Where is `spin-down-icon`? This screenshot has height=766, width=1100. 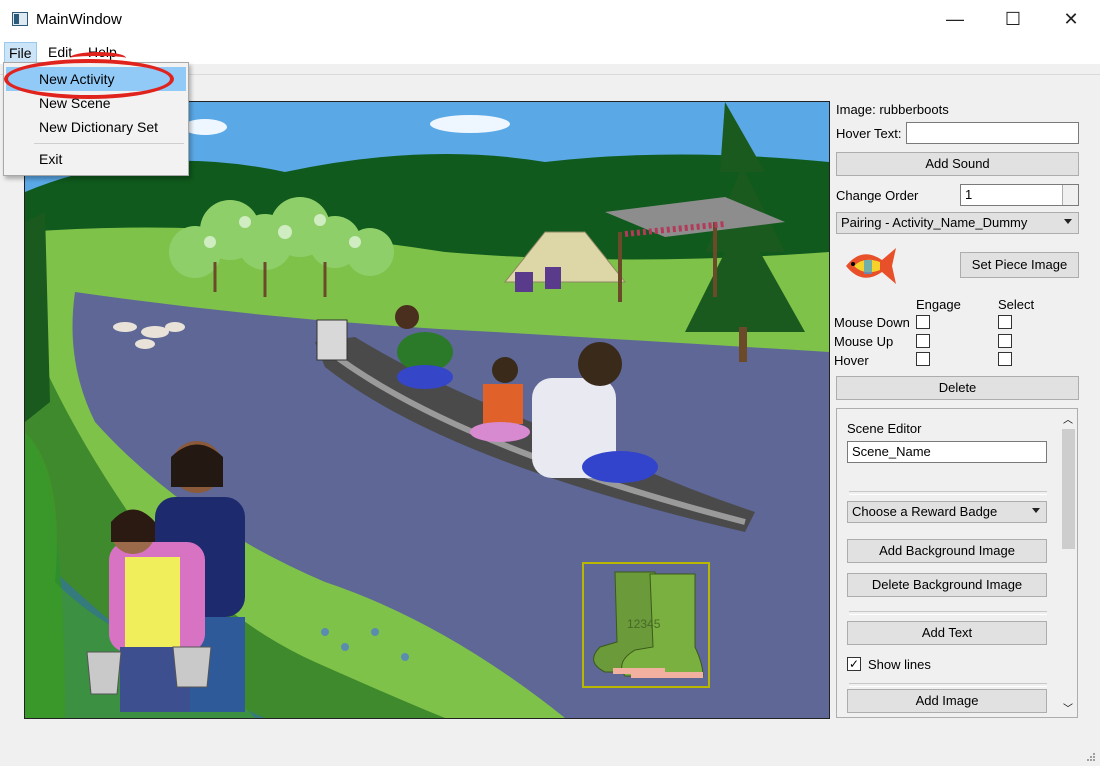 spin-down-icon is located at coordinates (1070, 200).